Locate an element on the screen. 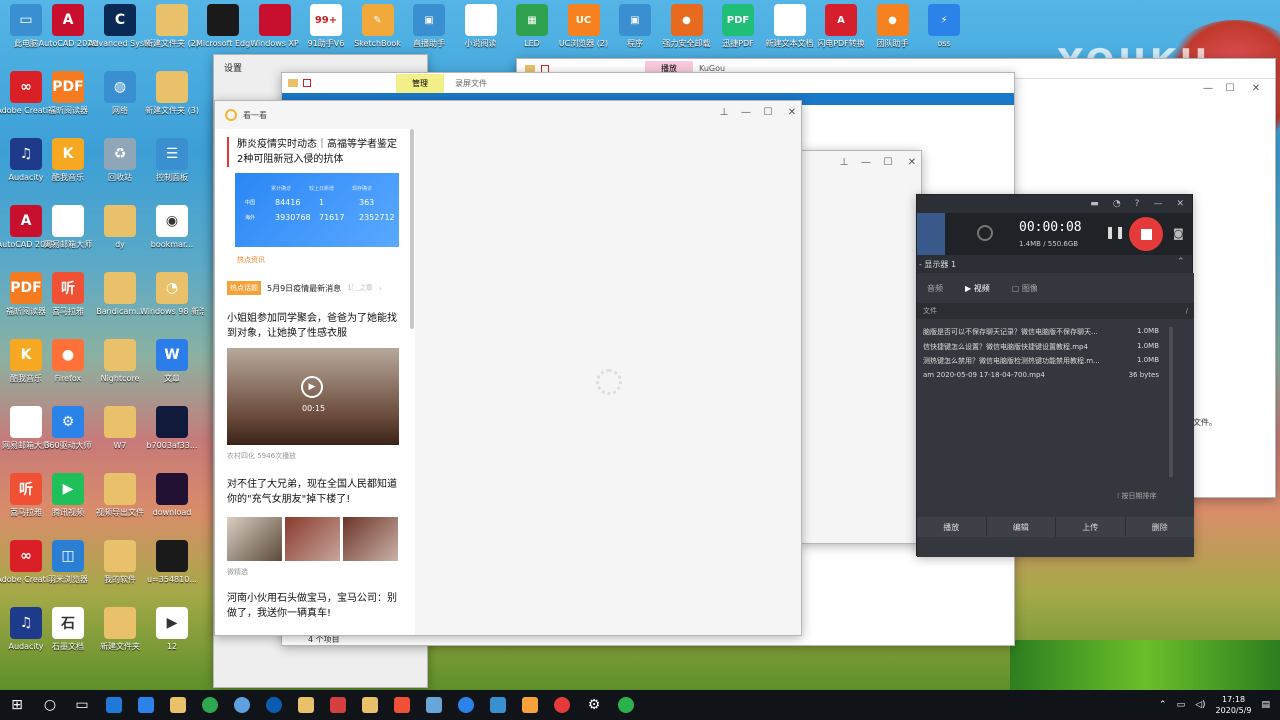 Image resolution: width=1280 pixels, height=720 pixels. stop-record-button is located at coordinates (1146, 234).